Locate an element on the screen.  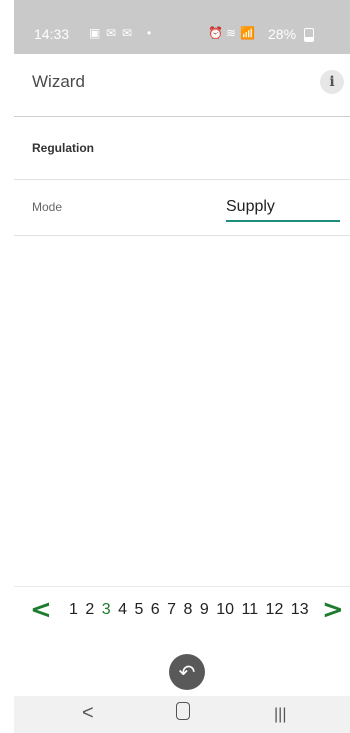
next-page-button: > is located at coordinates (333, 610).